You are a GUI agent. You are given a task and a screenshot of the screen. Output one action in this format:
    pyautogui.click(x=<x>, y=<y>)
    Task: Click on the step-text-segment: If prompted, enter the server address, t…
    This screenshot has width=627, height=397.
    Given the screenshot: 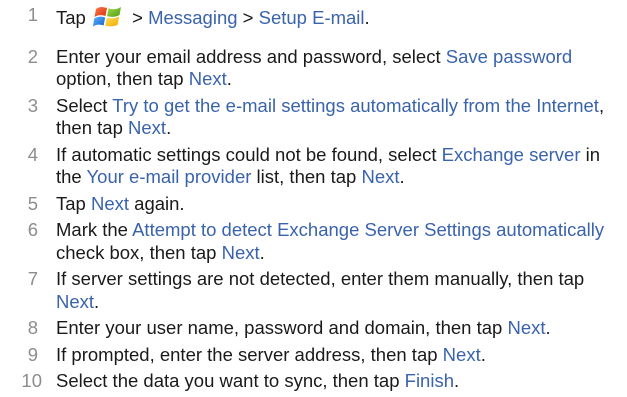 What is the action you would take?
    pyautogui.click(x=249, y=354)
    